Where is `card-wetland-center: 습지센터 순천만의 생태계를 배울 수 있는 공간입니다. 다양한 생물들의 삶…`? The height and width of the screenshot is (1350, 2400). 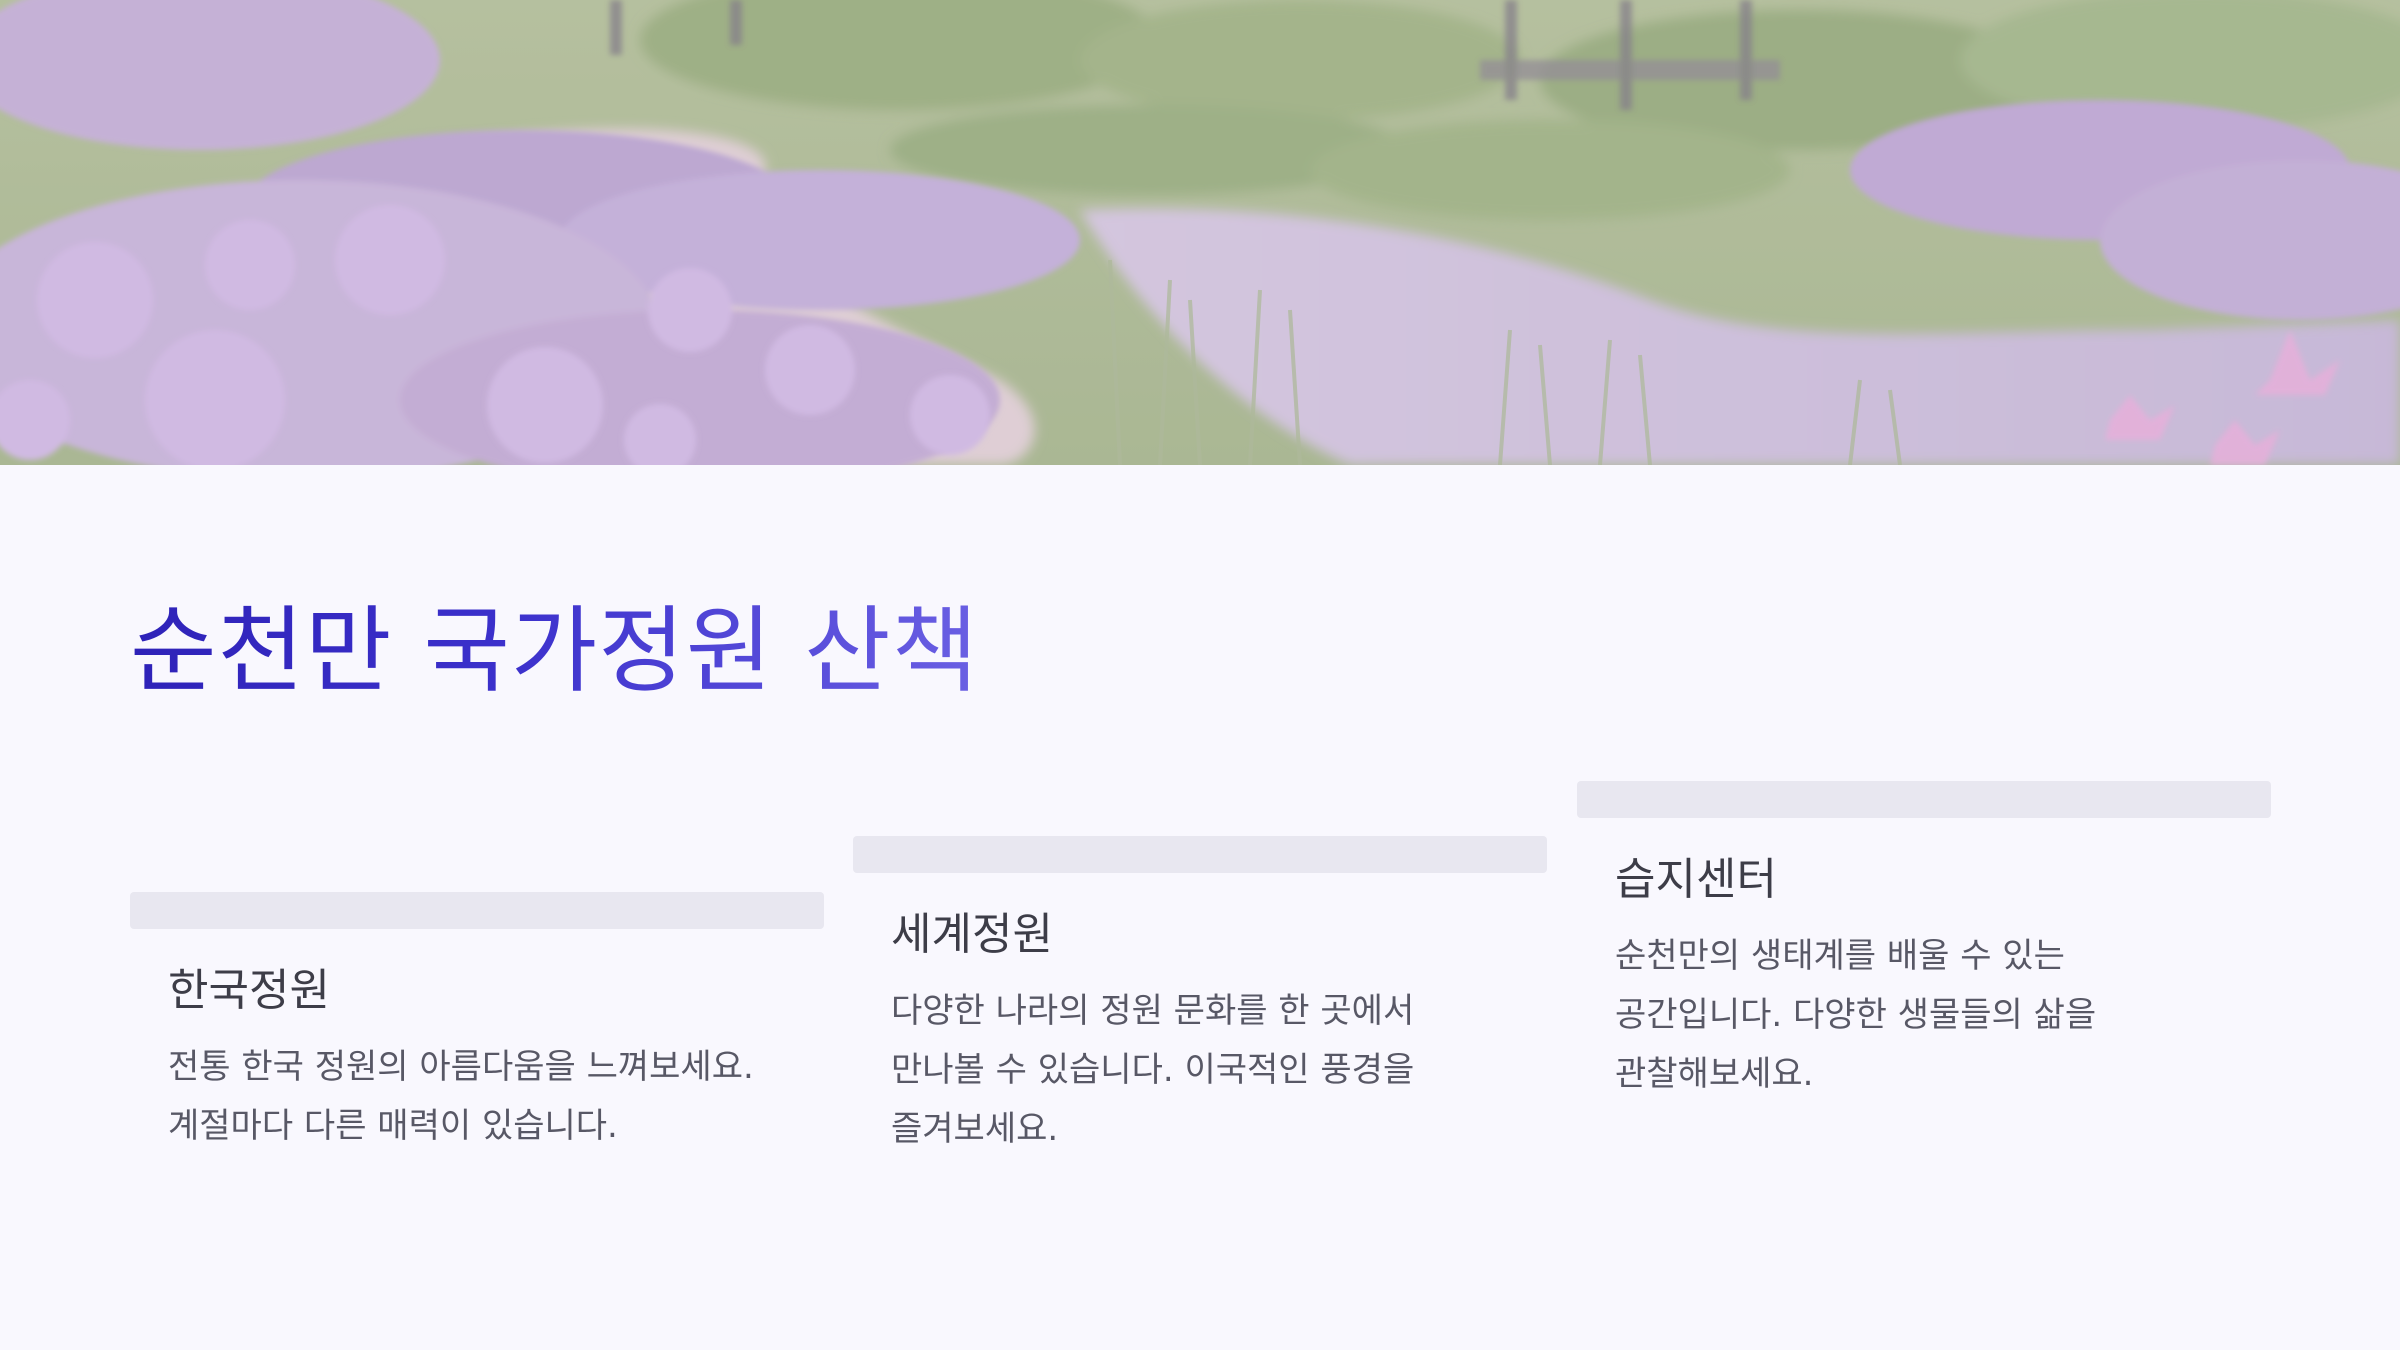
card-wetland-center: 습지센터 순천만의 생태계를 배울 수 있는 공간입니다. 다양한 생물들의 삶… is located at coordinates (1924, 942).